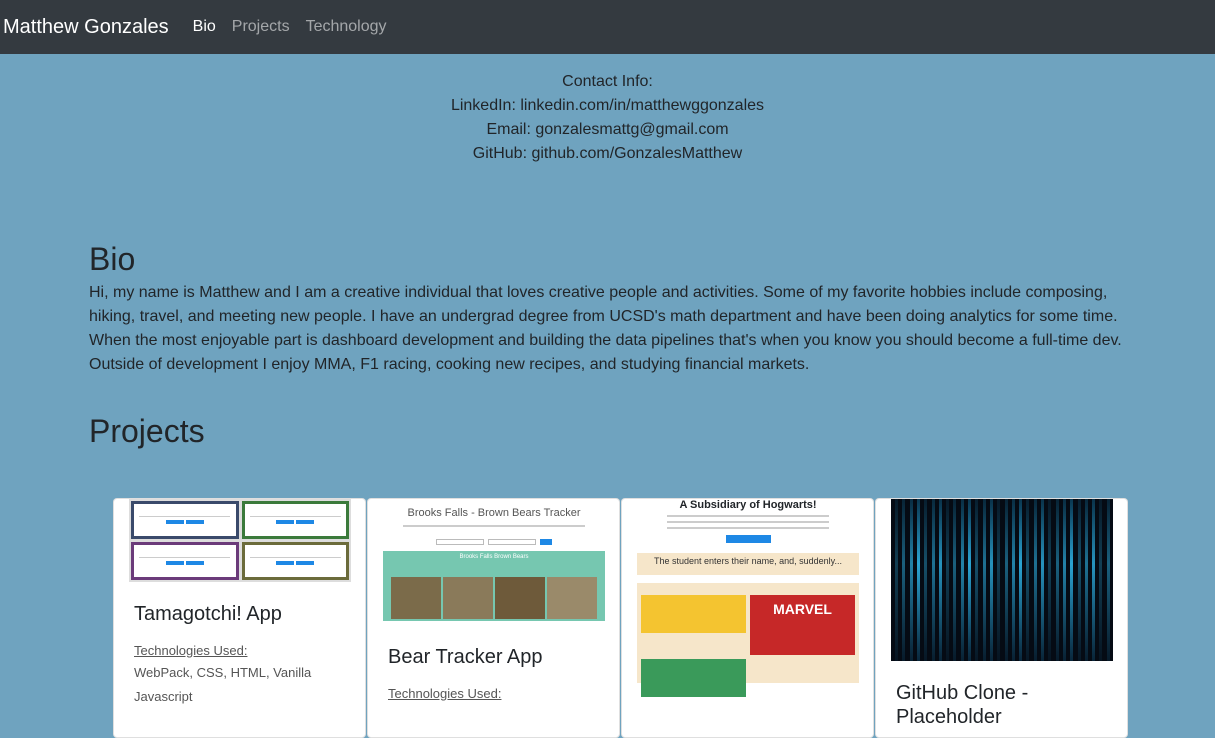 The width and height of the screenshot is (1215, 738). What do you see at coordinates (147, 431) in the screenshot?
I see `projects-heading: Projects` at bounding box center [147, 431].